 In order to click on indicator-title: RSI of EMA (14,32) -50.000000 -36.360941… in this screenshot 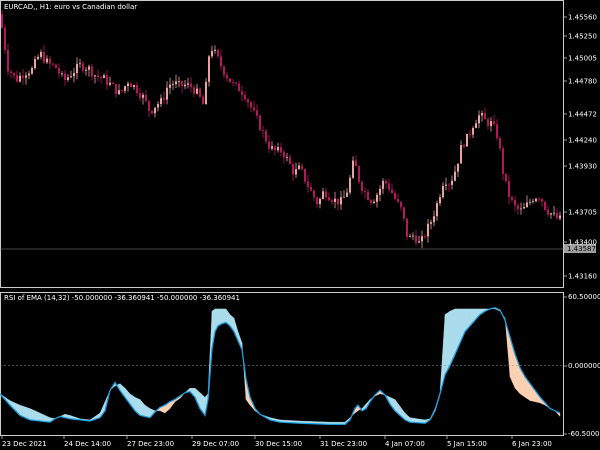, I will do `click(122, 298)`.